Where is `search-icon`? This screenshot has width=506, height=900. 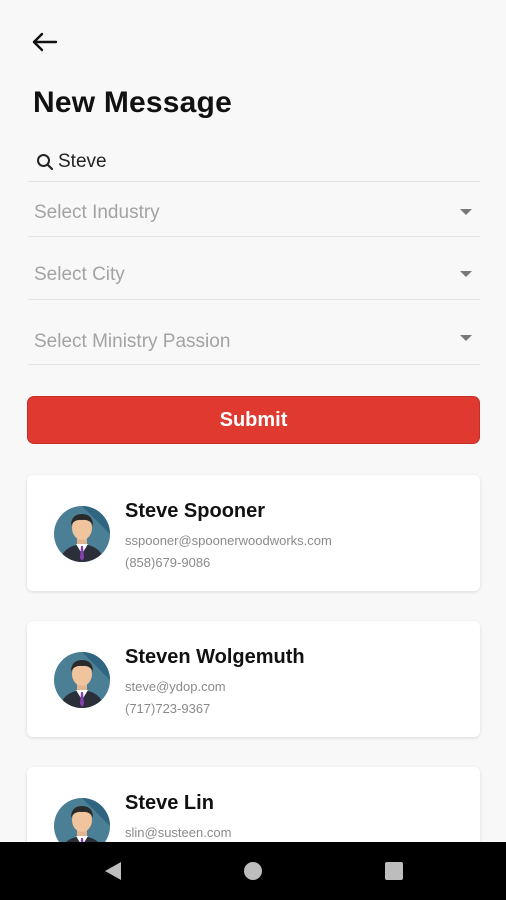 search-icon is located at coordinates (45, 162).